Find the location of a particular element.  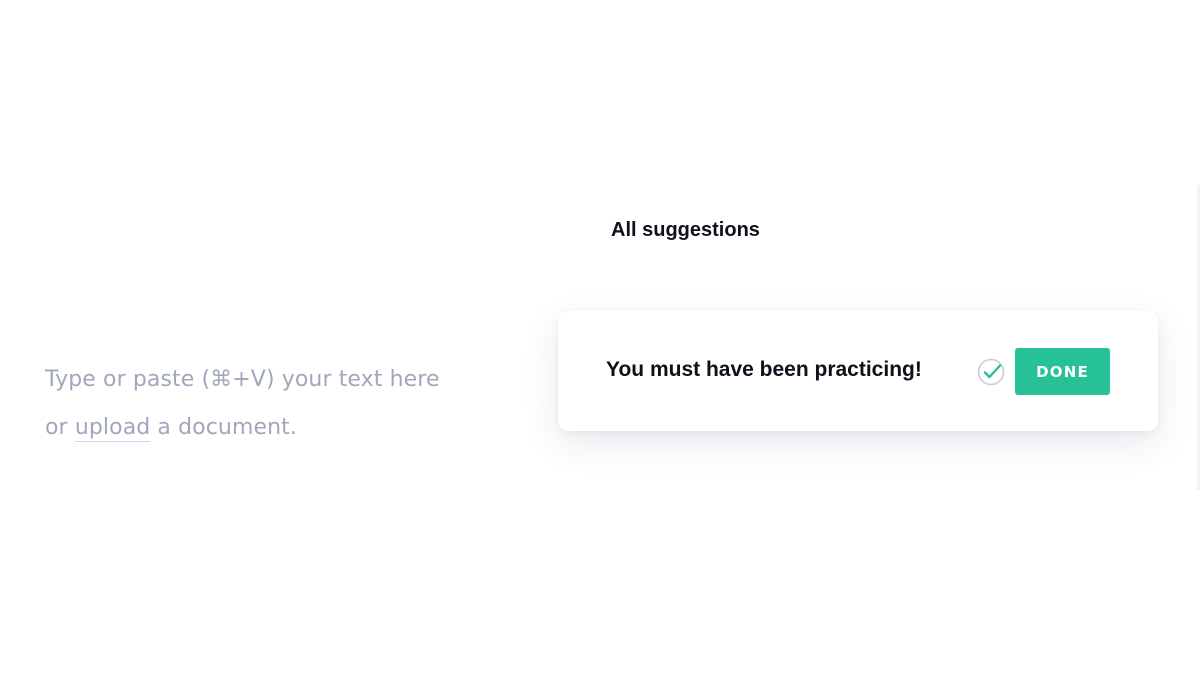

placeholder-tail-text: a document. is located at coordinates (224, 427).